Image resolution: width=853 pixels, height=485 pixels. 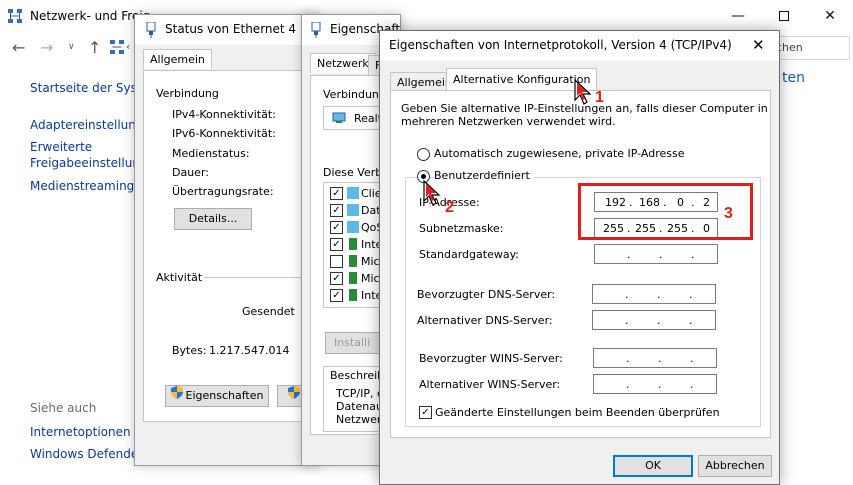 What do you see at coordinates (179, 277) in the screenshot?
I see `activity-heading: Aktivität` at bounding box center [179, 277].